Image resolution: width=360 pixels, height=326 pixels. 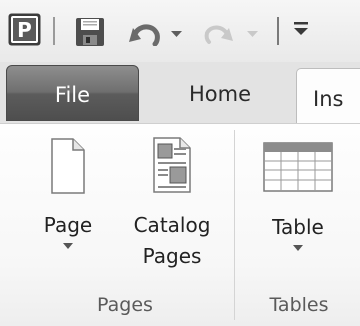 What do you see at coordinates (298, 197) in the screenshot?
I see `table-button: Table` at bounding box center [298, 197].